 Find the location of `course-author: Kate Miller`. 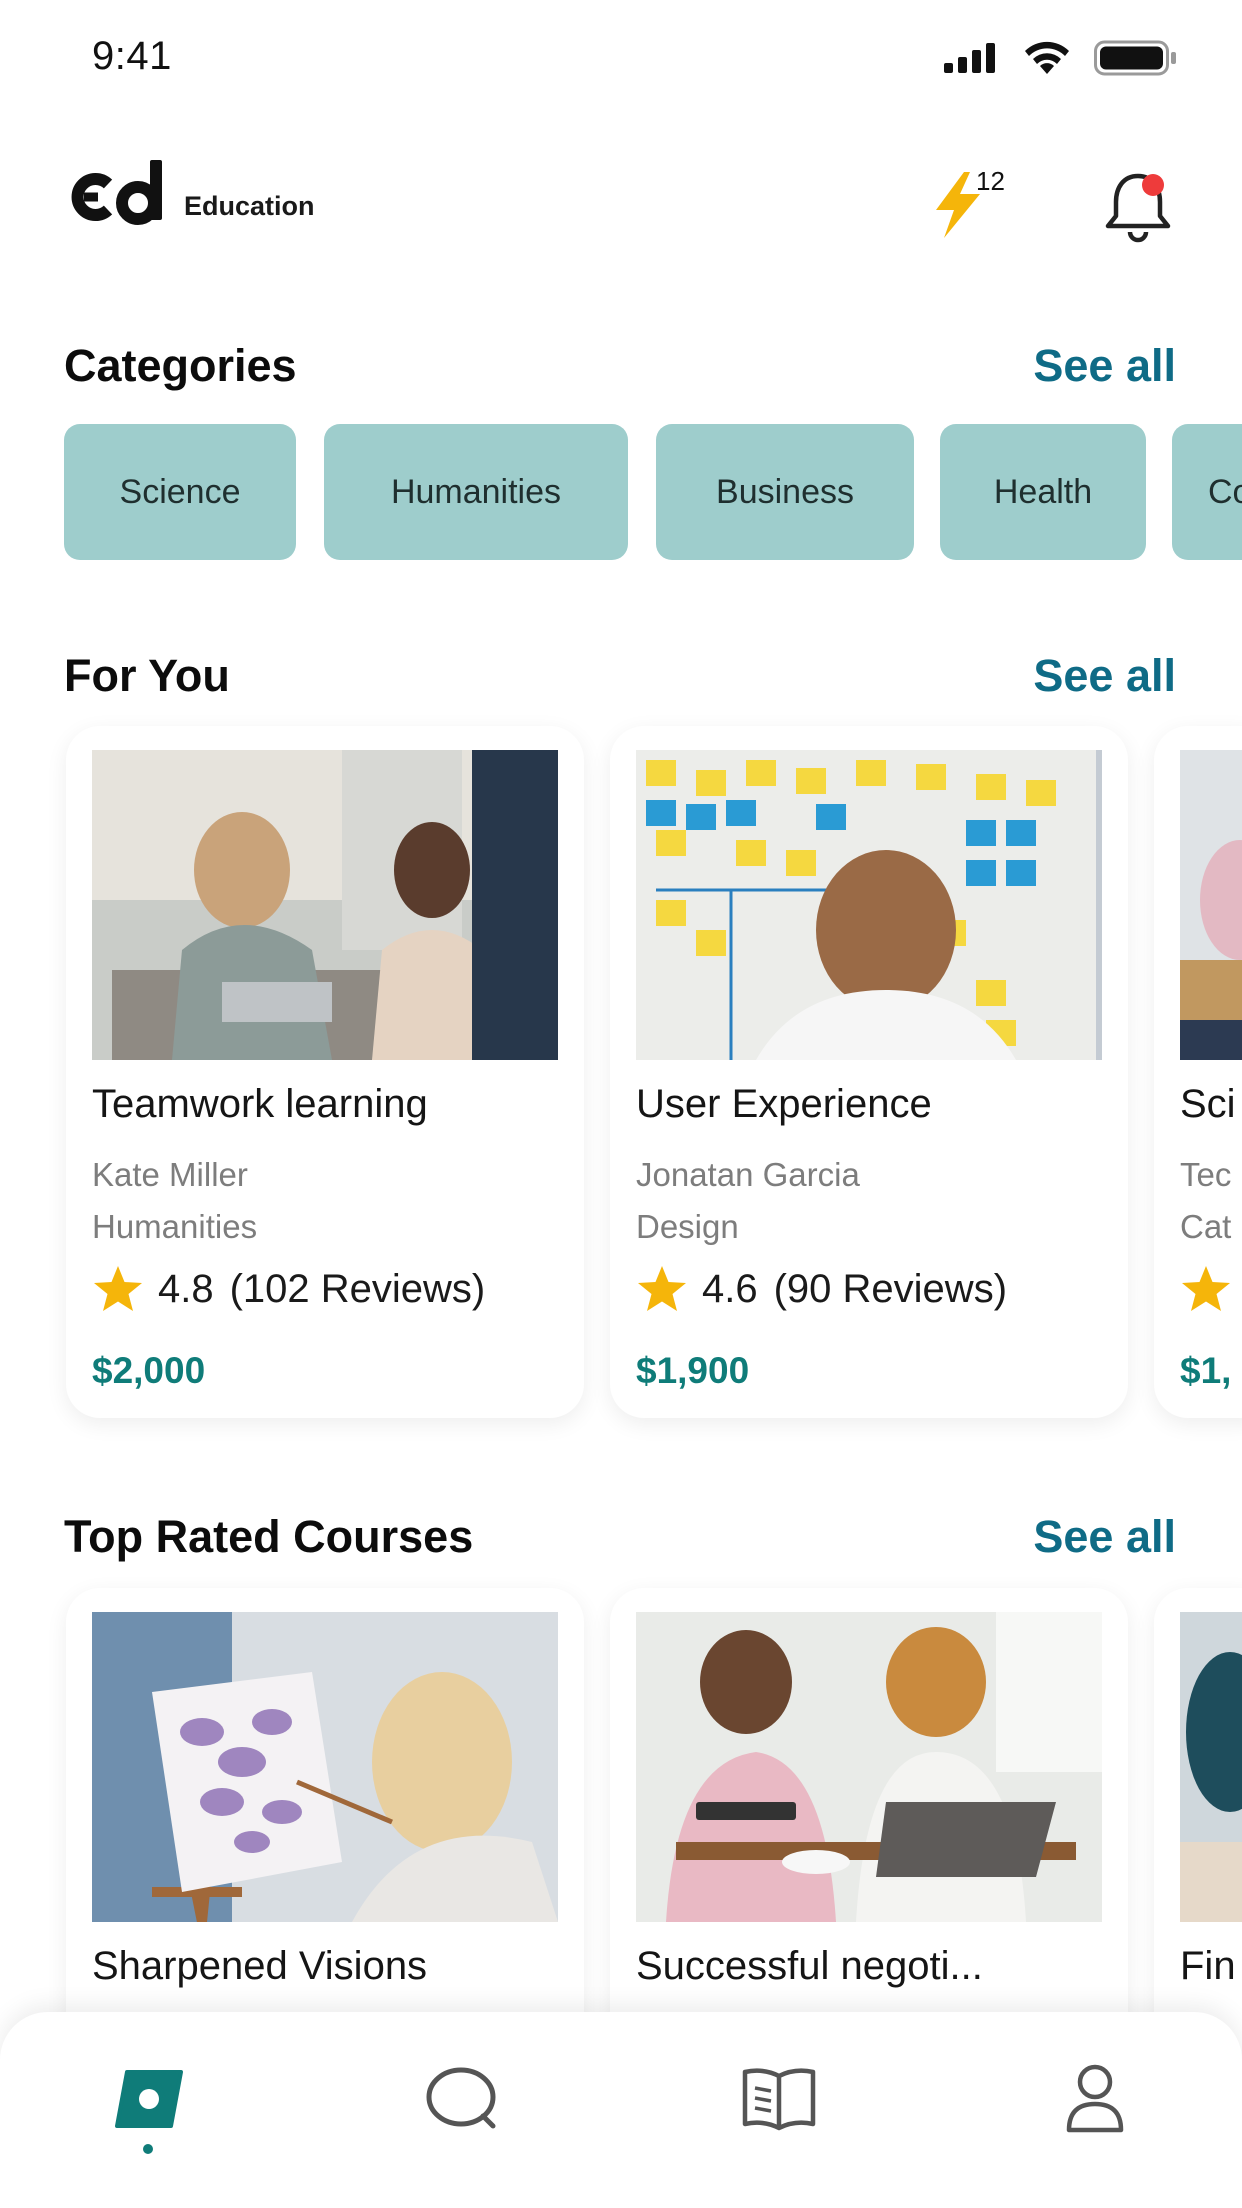

course-author: Kate Miller is located at coordinates (170, 1174).